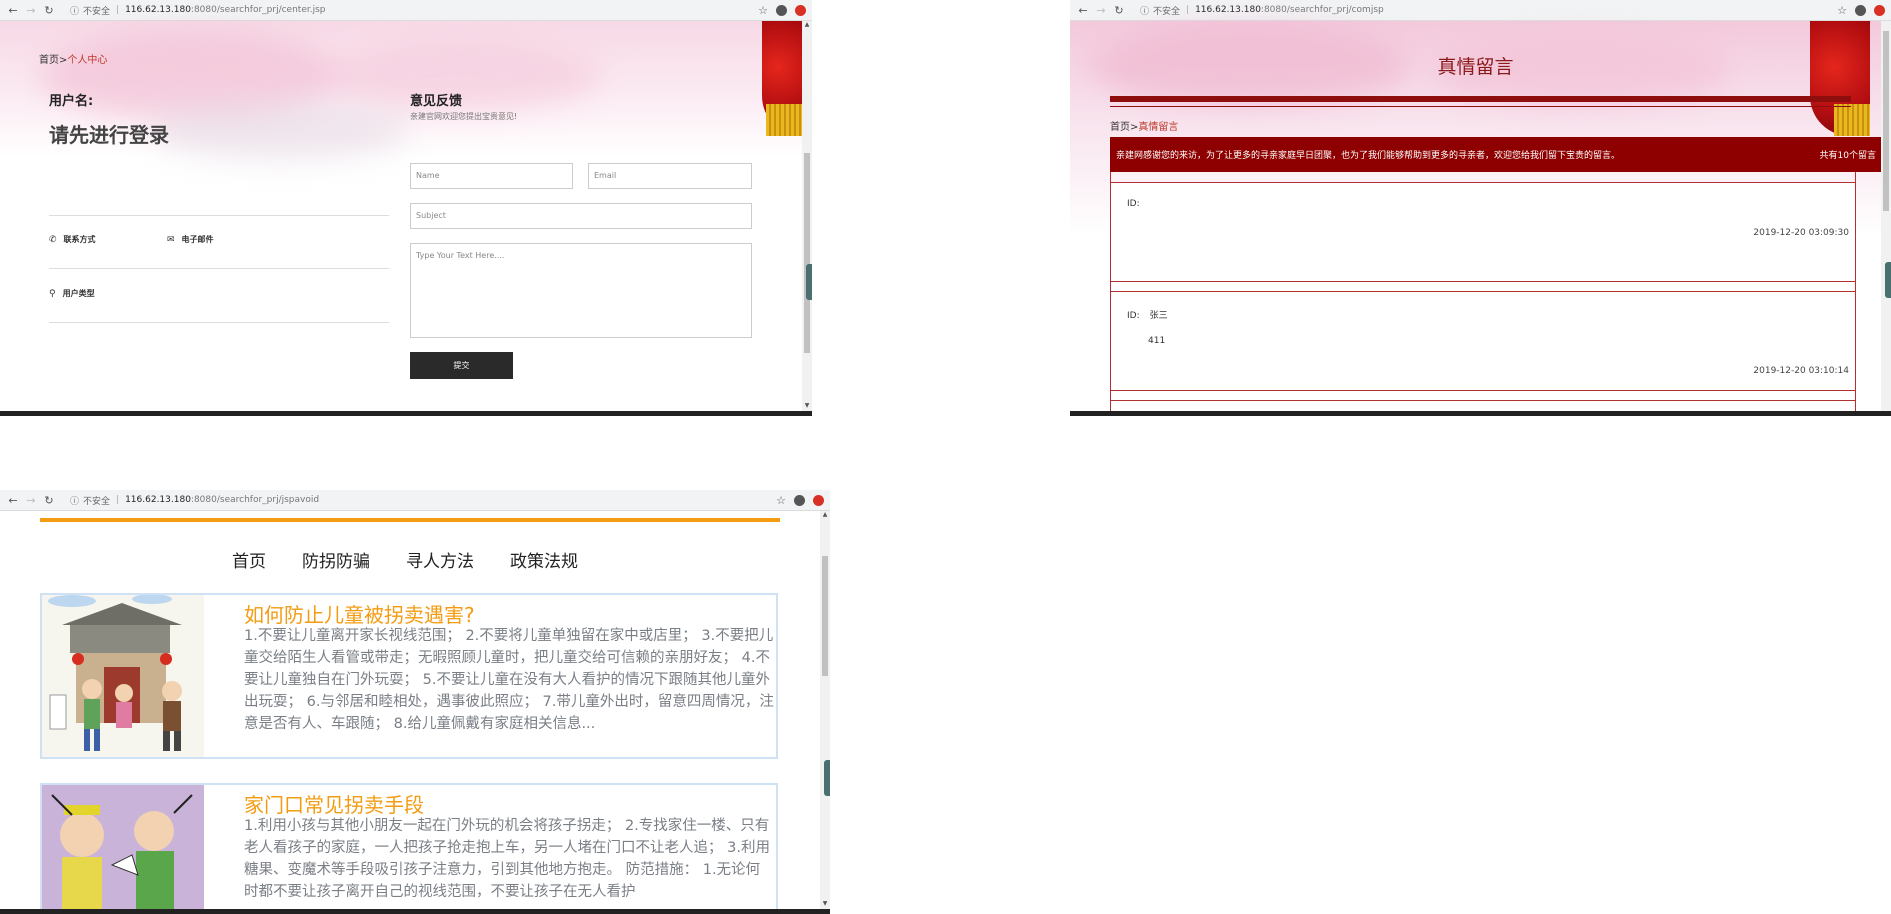  I want to click on article-title: 家门口常见拐卖手段, so click(334, 803).